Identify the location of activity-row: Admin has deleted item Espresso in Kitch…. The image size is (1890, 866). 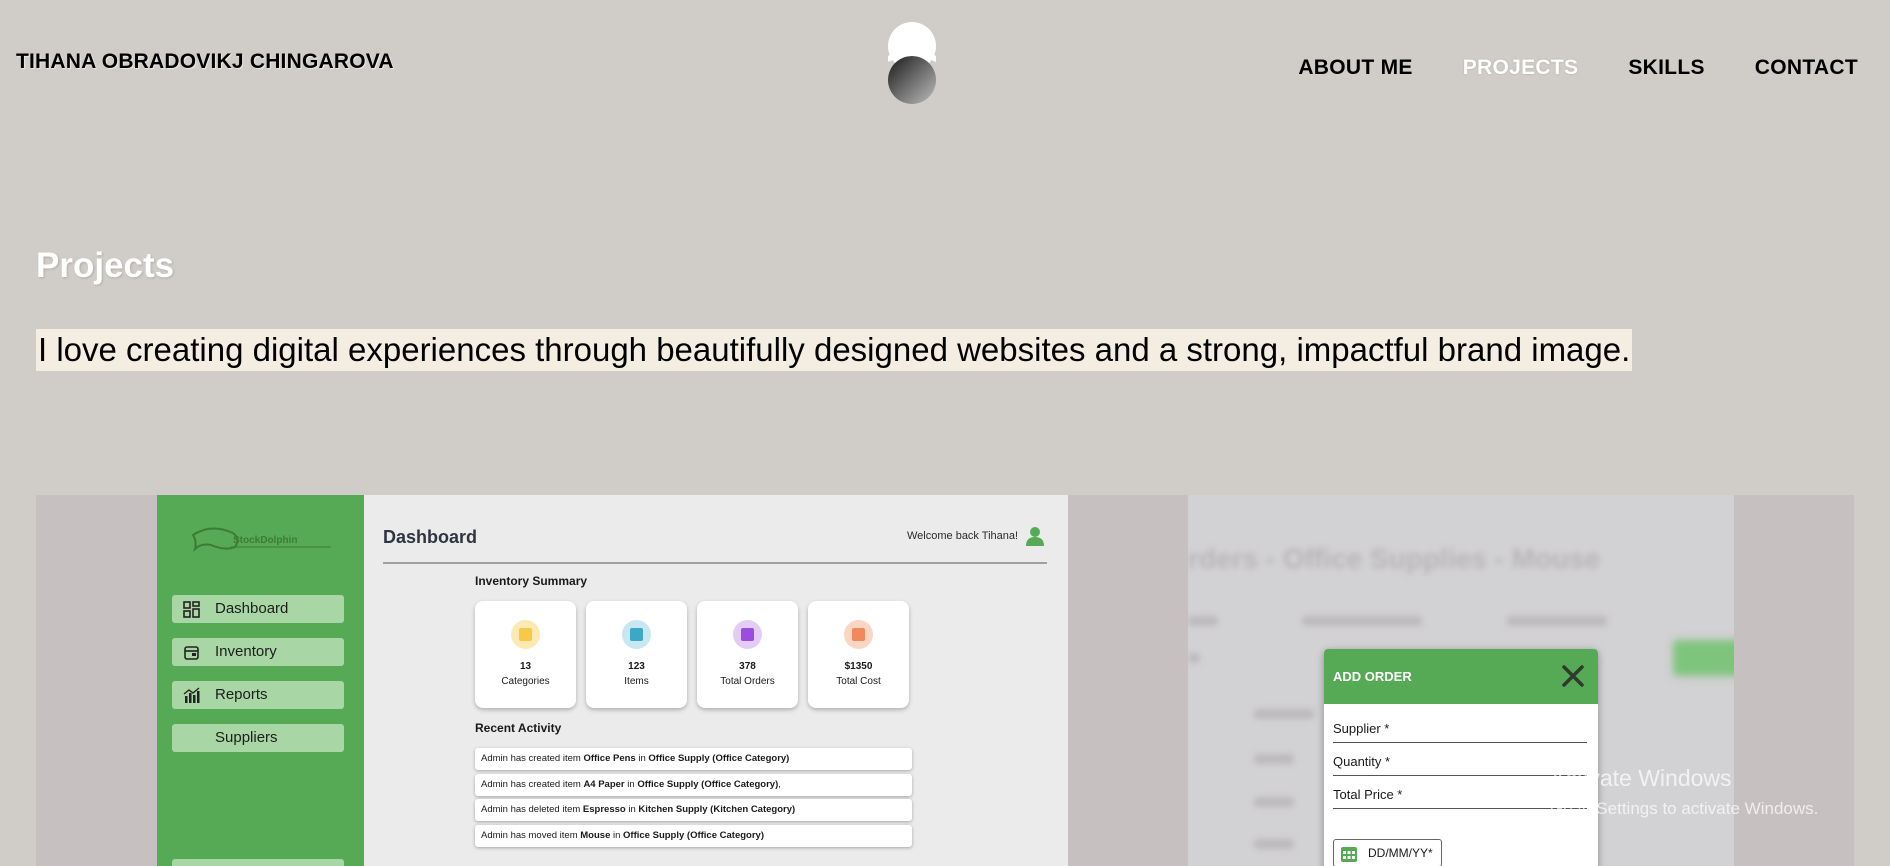
(693, 810).